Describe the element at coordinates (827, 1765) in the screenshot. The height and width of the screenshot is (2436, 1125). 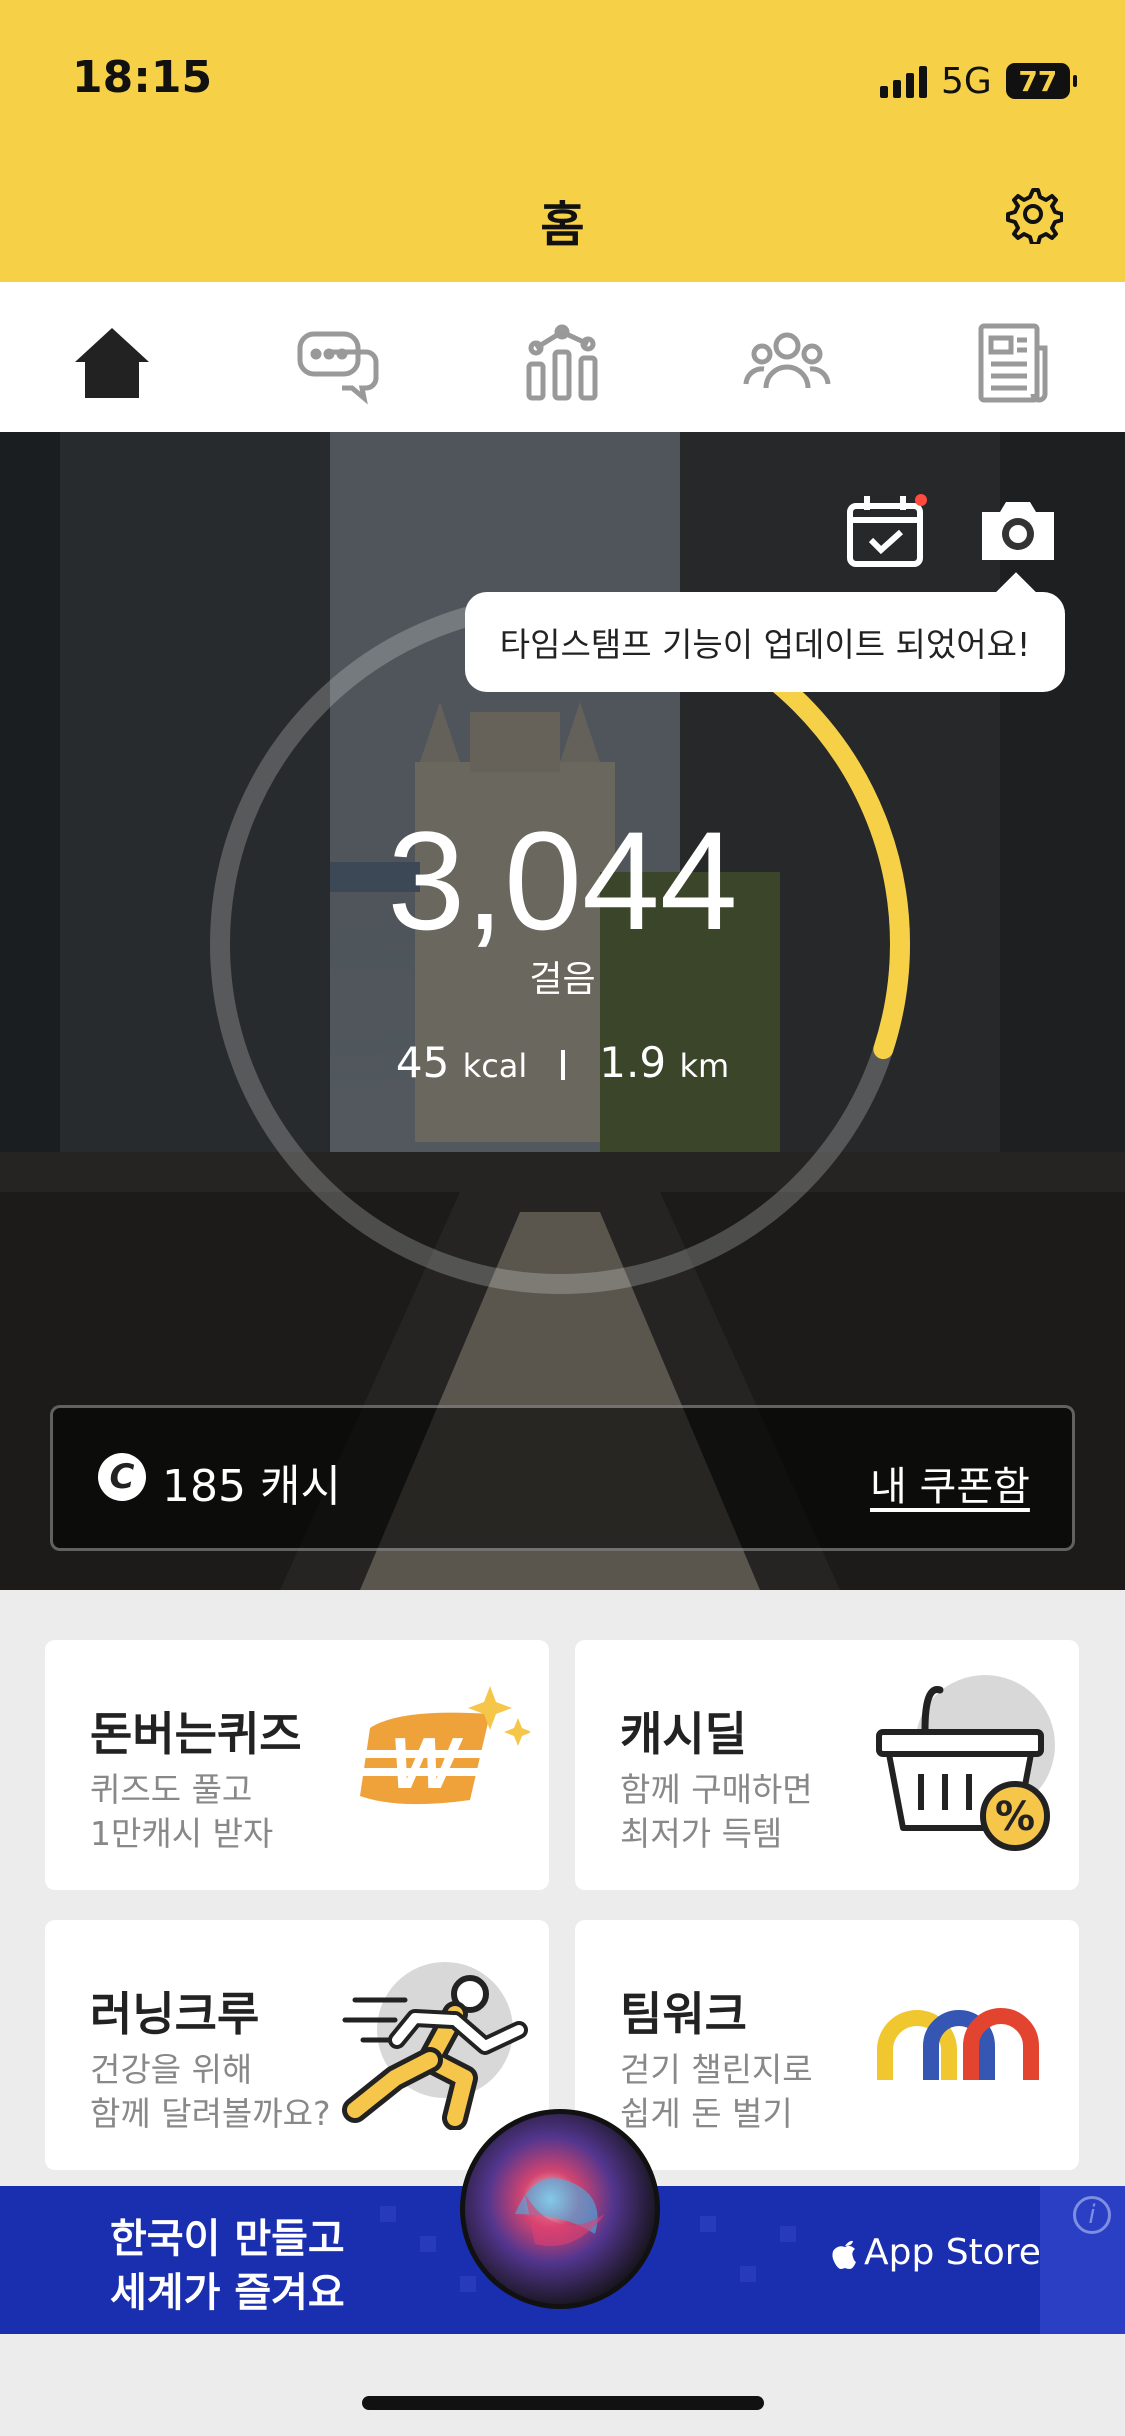
I see `card-cashdeal: 캐시딜 함께 구매하면 최저가 득템 %` at that location.